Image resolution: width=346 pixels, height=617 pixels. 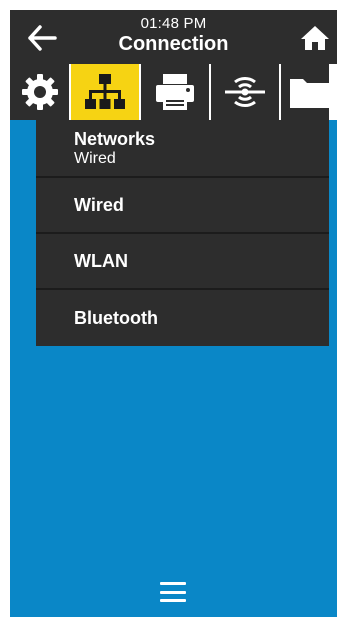 What do you see at coordinates (309, 93) in the screenshot?
I see `folder-icon` at bounding box center [309, 93].